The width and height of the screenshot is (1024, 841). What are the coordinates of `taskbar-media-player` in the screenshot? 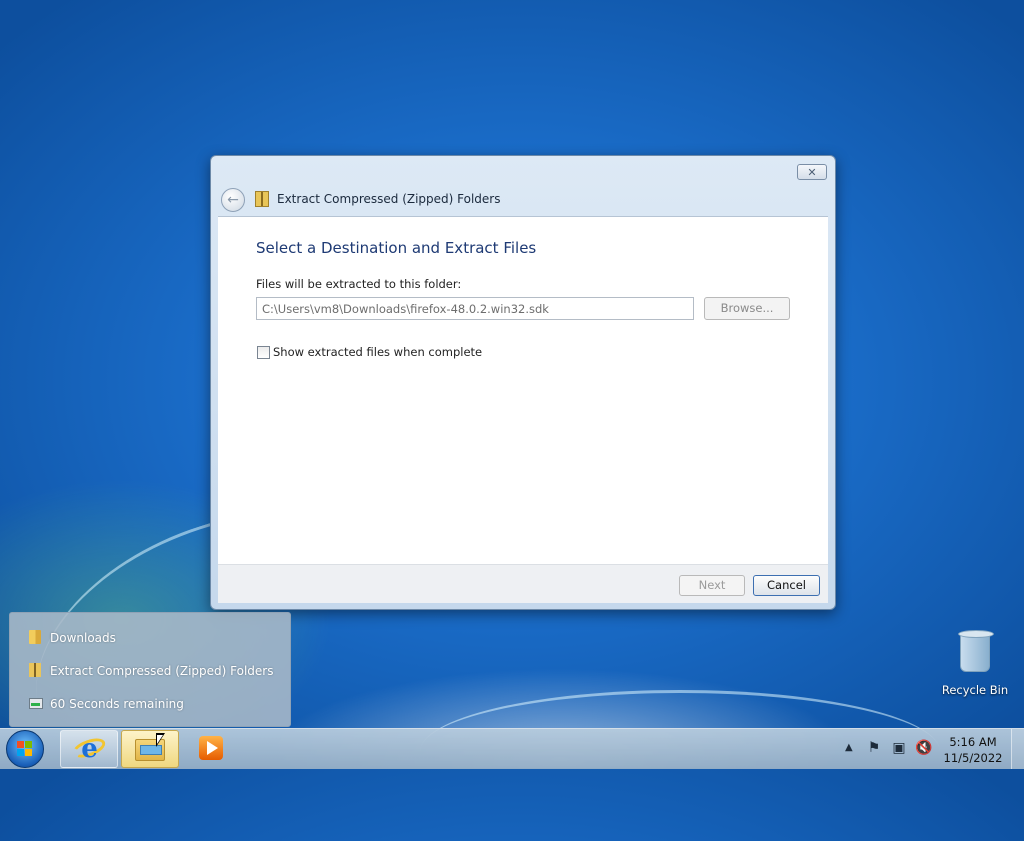 It's located at (211, 748).